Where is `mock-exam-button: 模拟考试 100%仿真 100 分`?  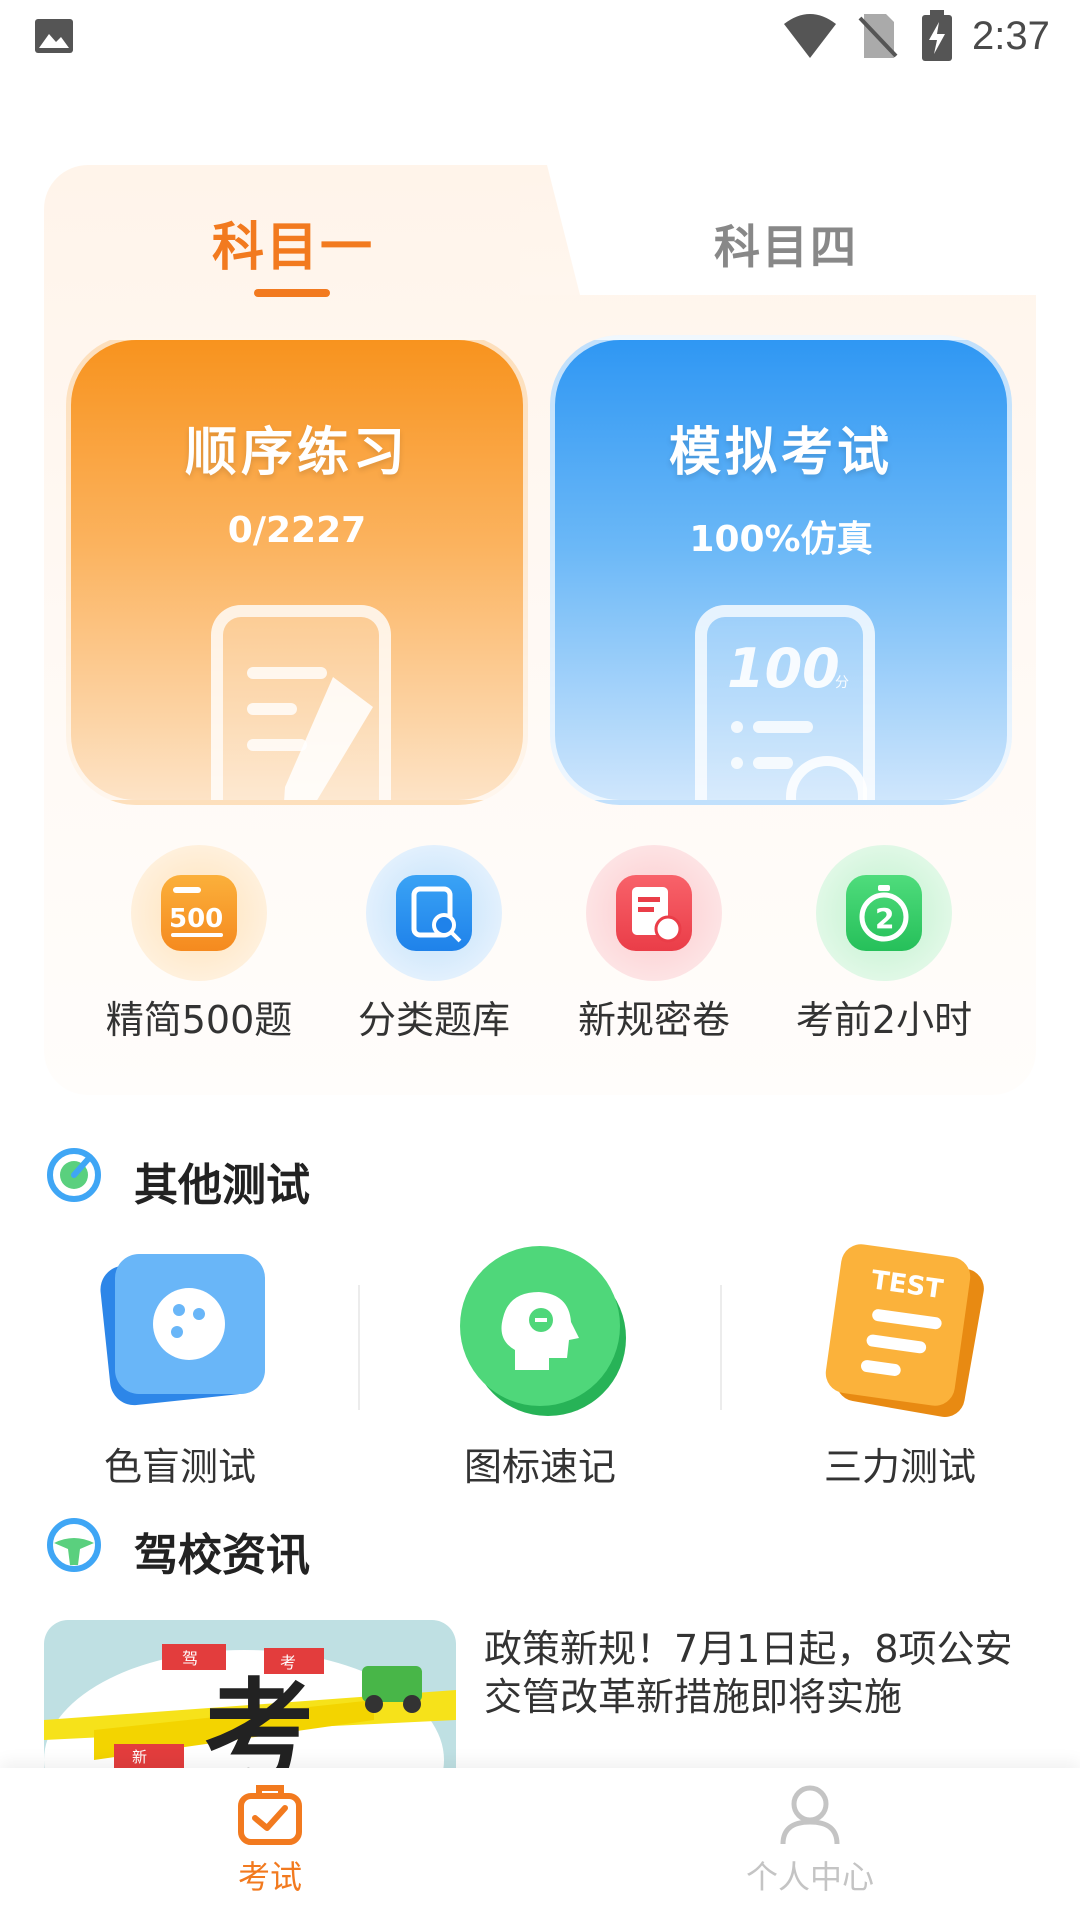 mock-exam-button: 模拟考试 100%仿真 100 分 is located at coordinates (781, 570).